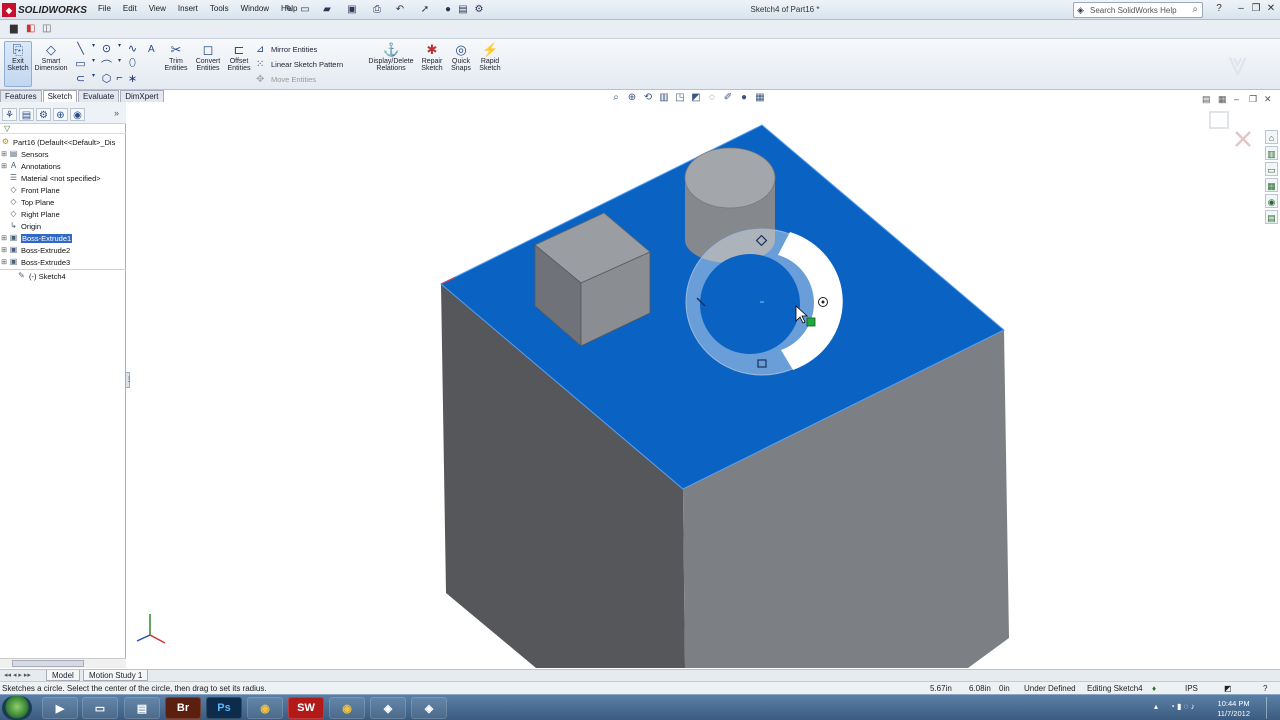  What do you see at coordinates (188, 8) in the screenshot?
I see `menu-insert: Insert` at bounding box center [188, 8].